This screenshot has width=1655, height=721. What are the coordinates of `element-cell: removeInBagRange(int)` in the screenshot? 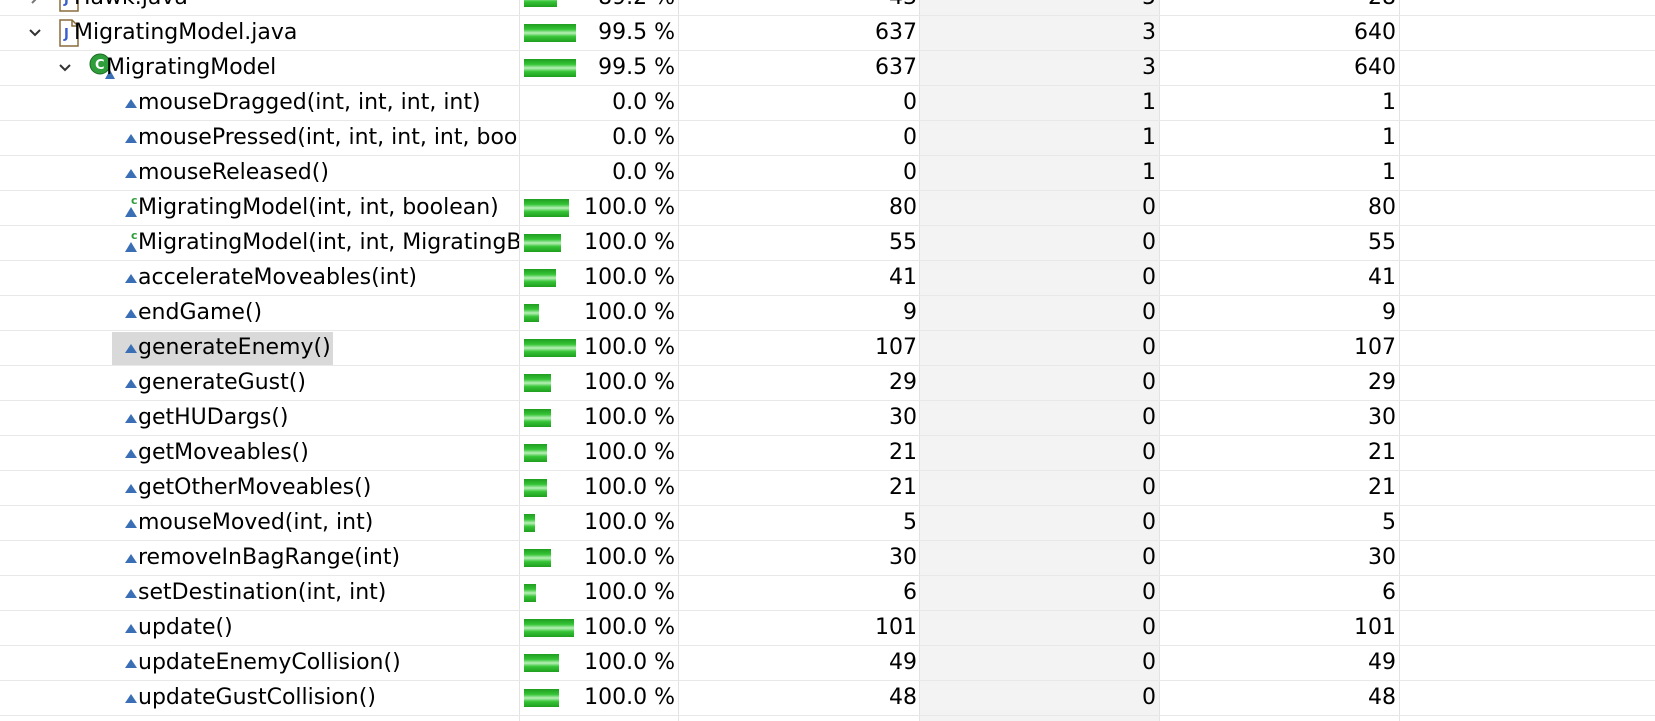 It's located at (259, 558).